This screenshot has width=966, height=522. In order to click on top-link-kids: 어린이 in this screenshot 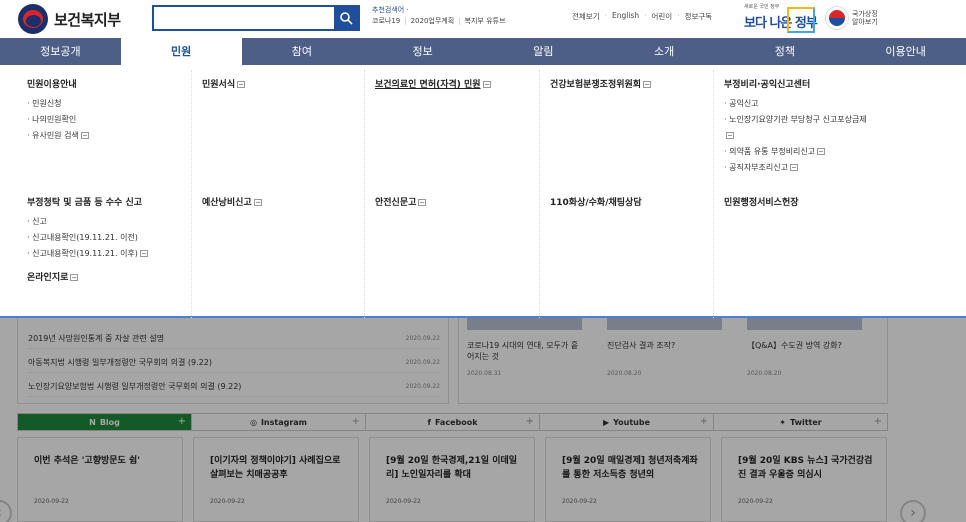, I will do `click(661, 16)`.